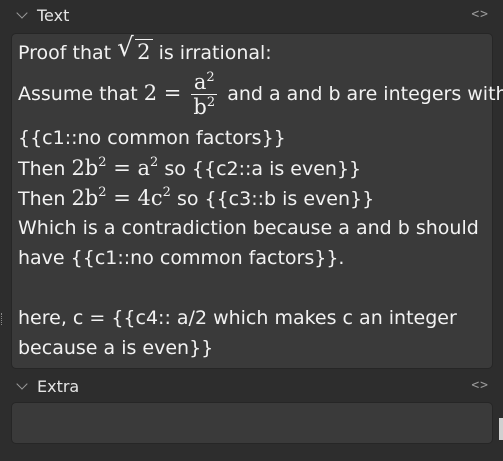  I want to click on equation-4-lhs: 2b2 = a2, so click(115, 167).